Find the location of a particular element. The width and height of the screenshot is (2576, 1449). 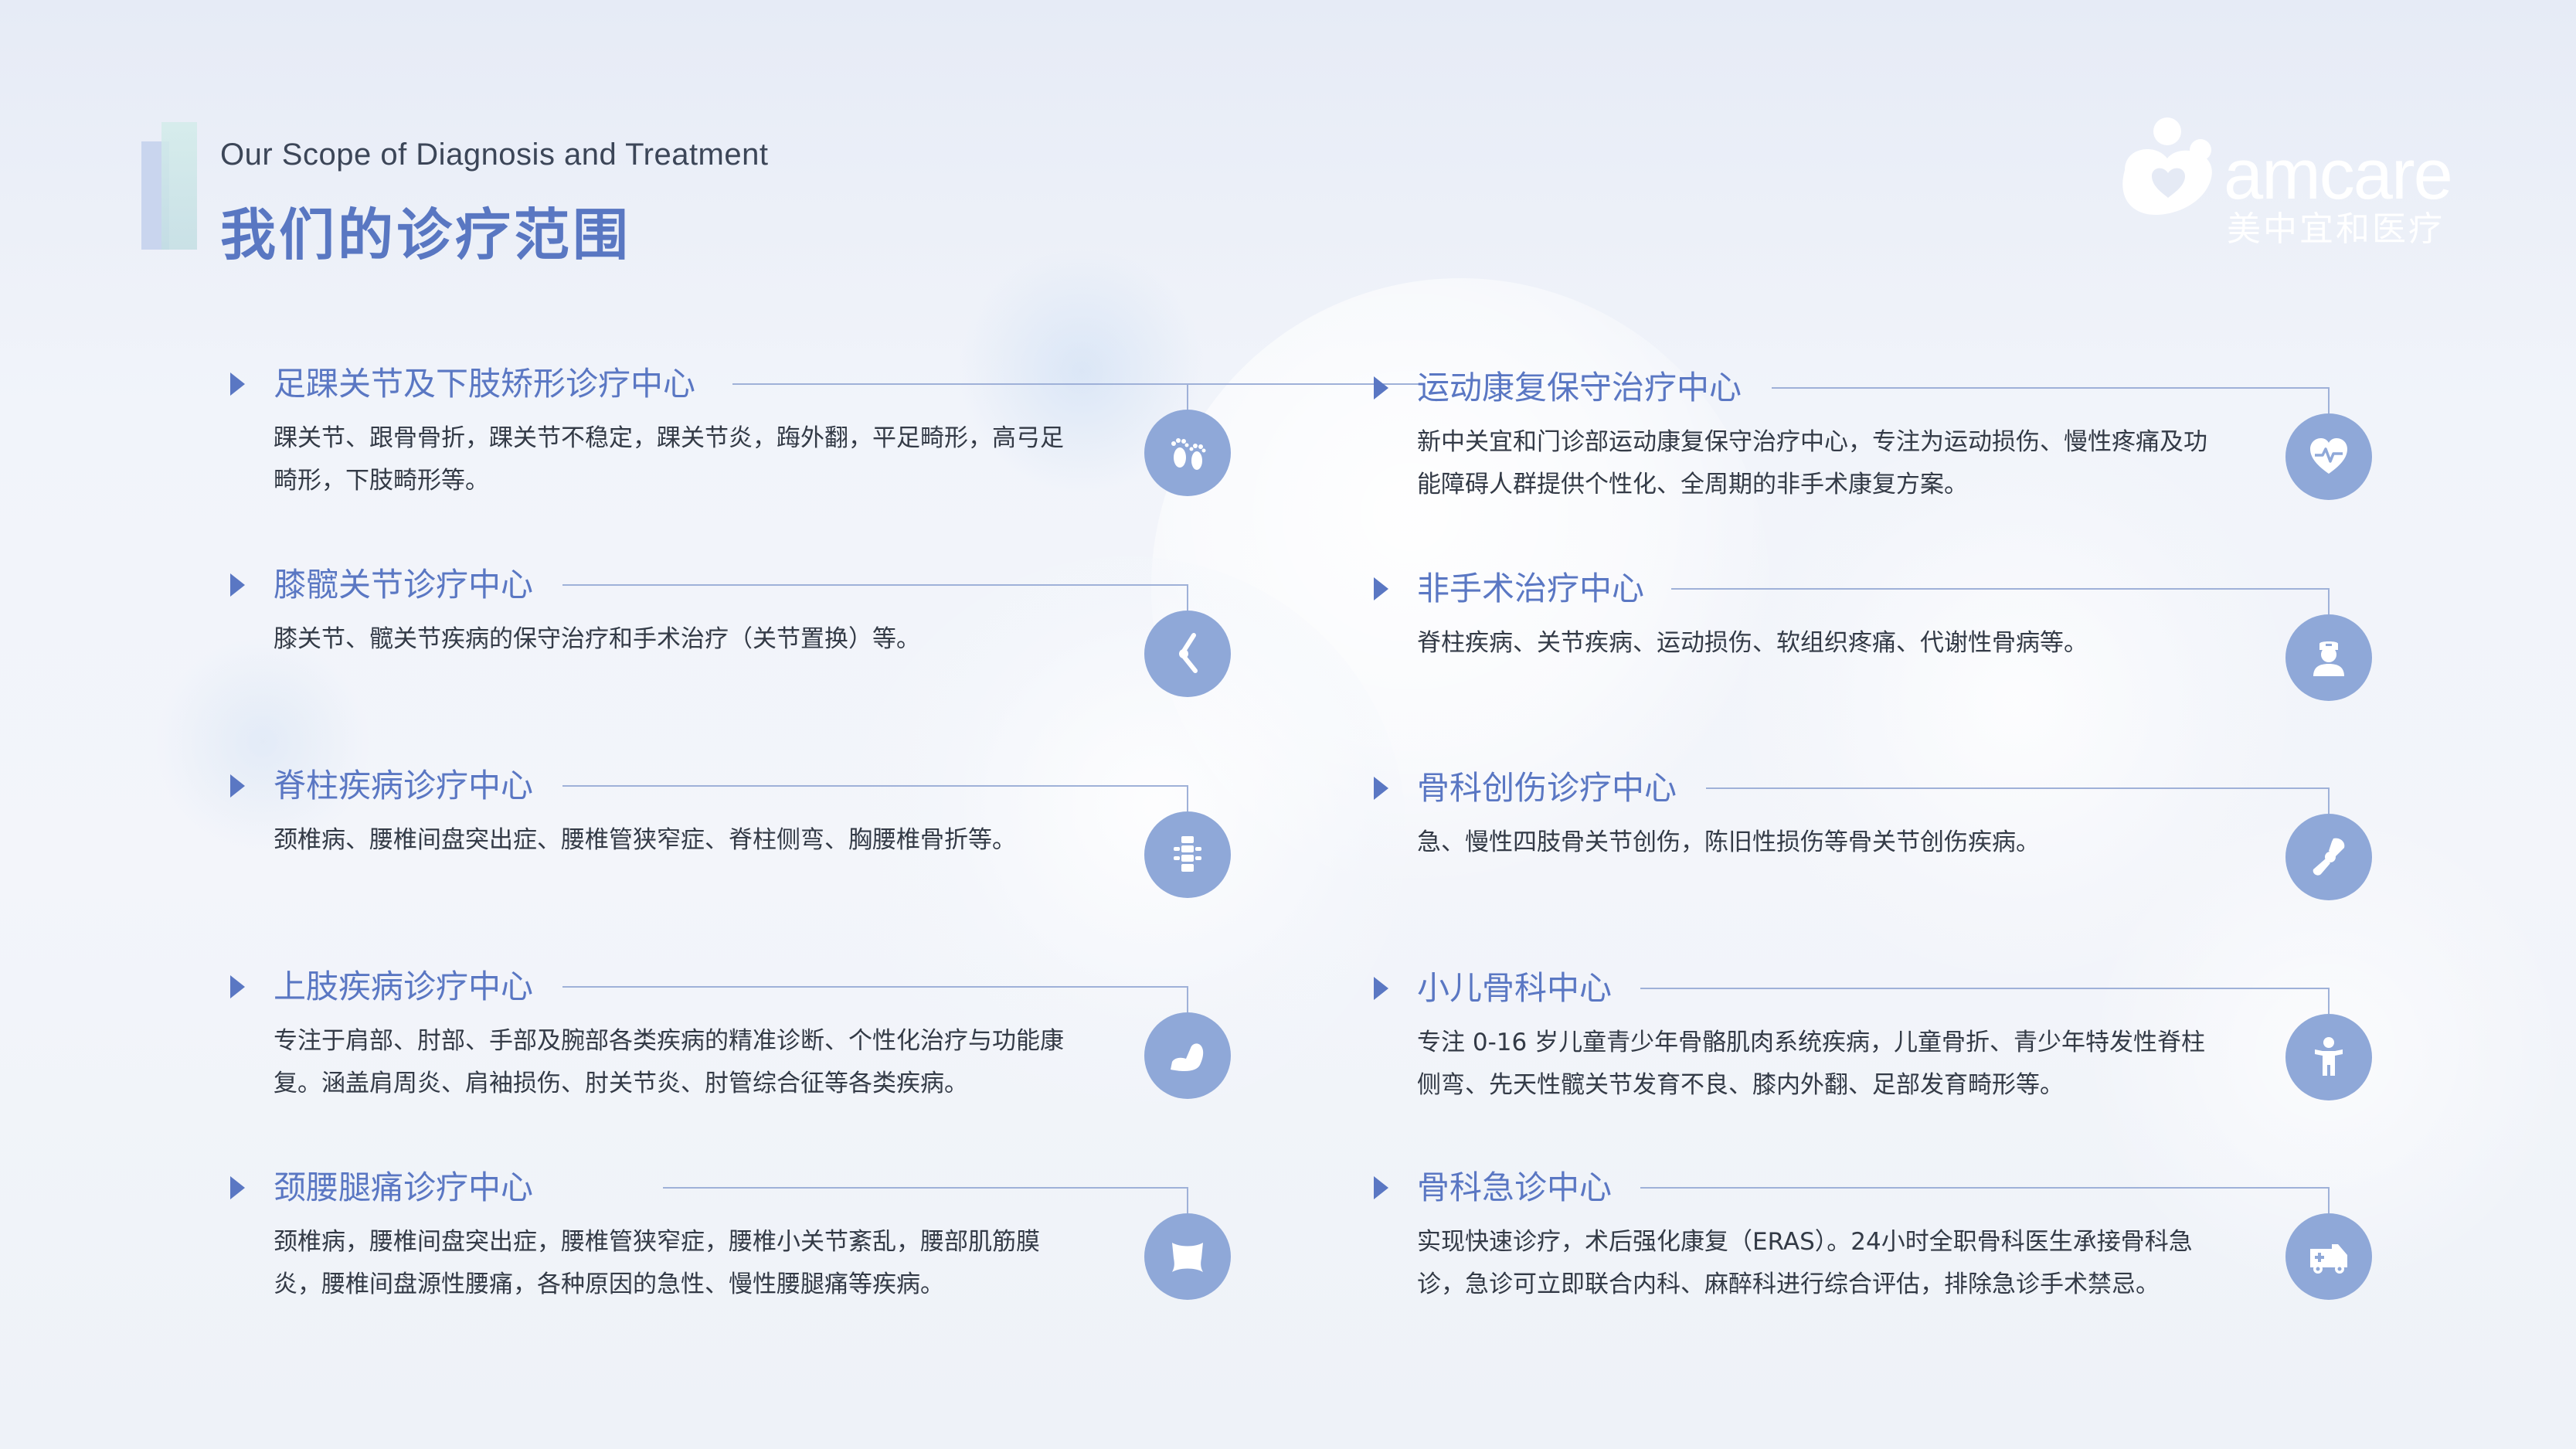

service-description: 膝关节、髋关节疾病的保守治疗和手术治疗（关节置换）等。 is located at coordinates (597, 639).